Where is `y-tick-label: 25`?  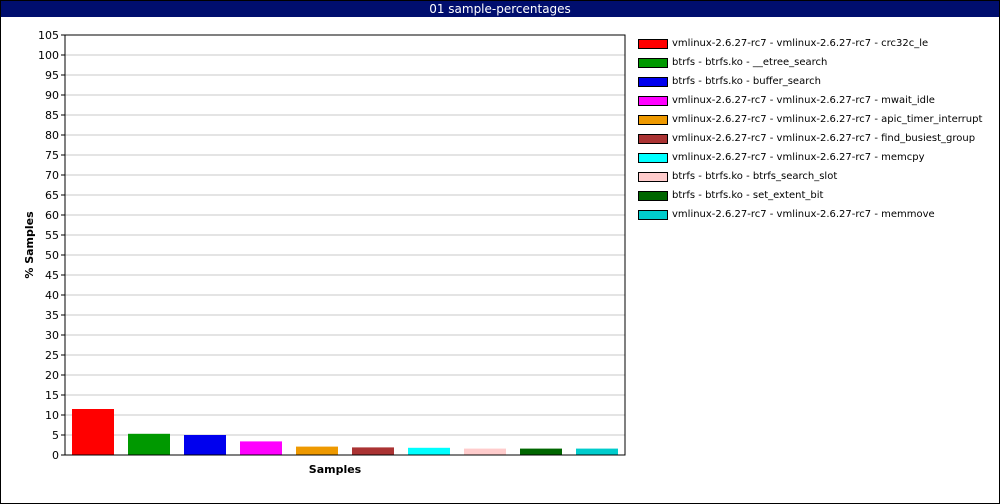
y-tick-label: 25 is located at coordinates (52, 355).